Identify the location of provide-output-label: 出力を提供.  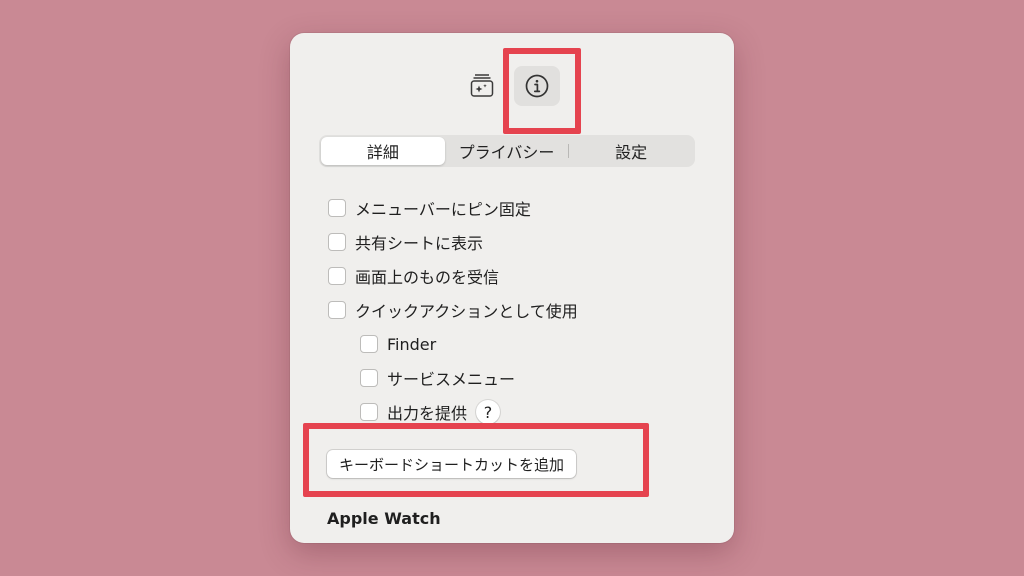
(427, 413).